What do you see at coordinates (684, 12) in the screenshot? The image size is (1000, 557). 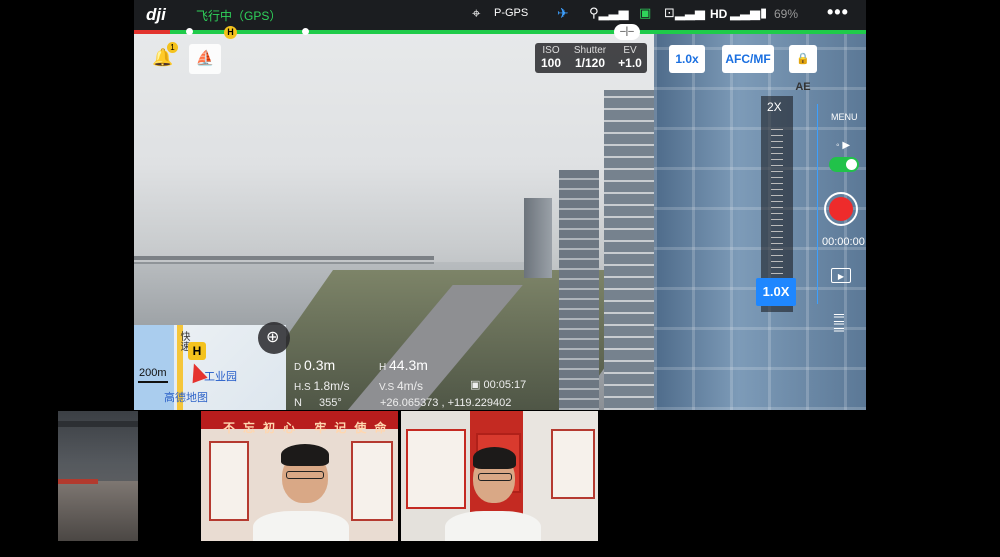 I see `rc-signal-icon: ⊡▂▃▅` at bounding box center [684, 12].